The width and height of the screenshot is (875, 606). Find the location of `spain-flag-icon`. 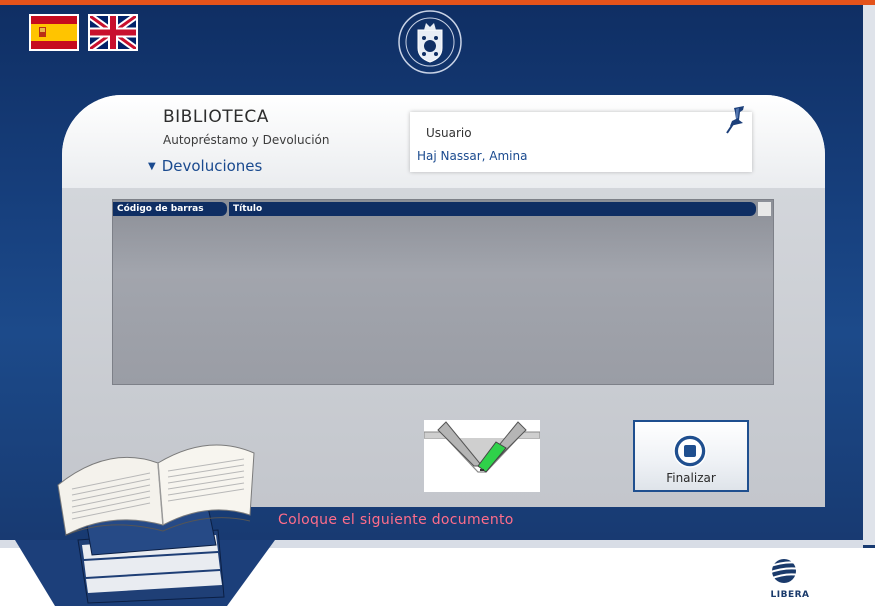

spain-flag-icon is located at coordinates (54, 32).